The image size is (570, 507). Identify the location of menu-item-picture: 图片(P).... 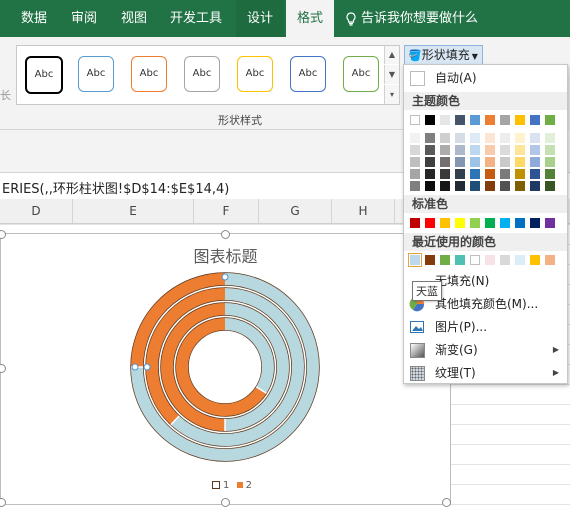
(485, 327).